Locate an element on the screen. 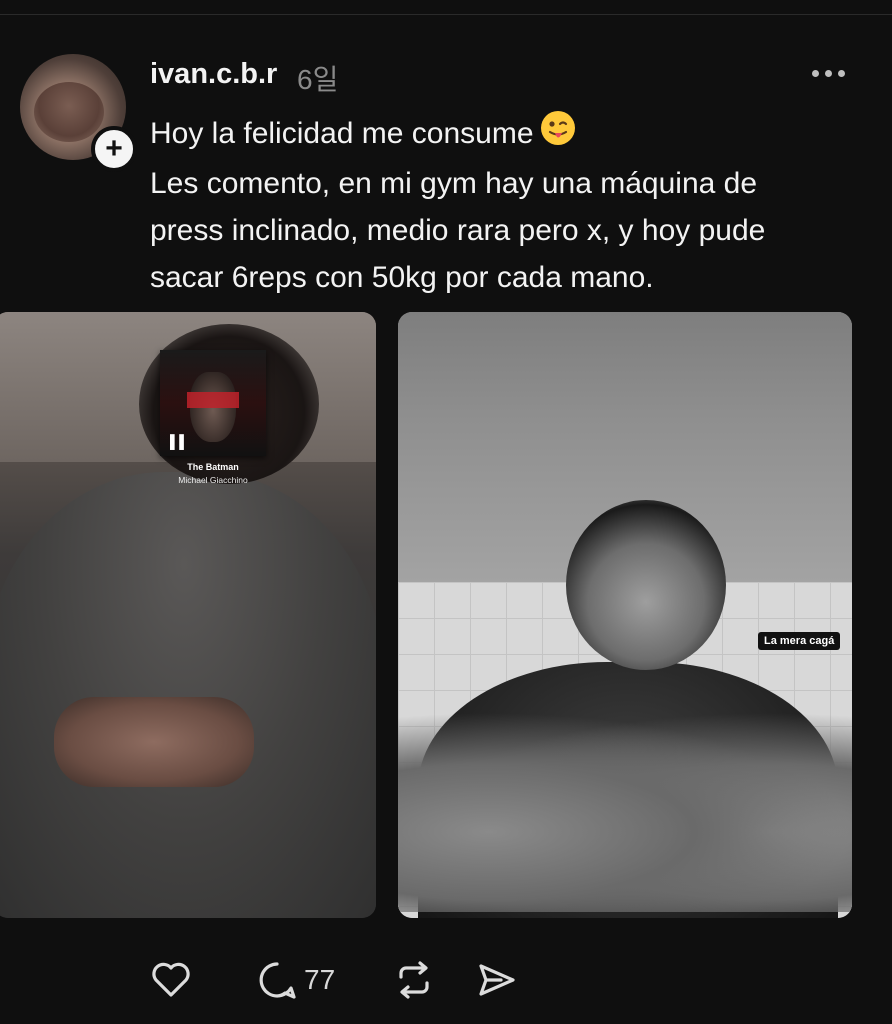 The image size is (892, 1024). music-sticker-artist: Michael Giacchino is located at coordinates (213, 480).